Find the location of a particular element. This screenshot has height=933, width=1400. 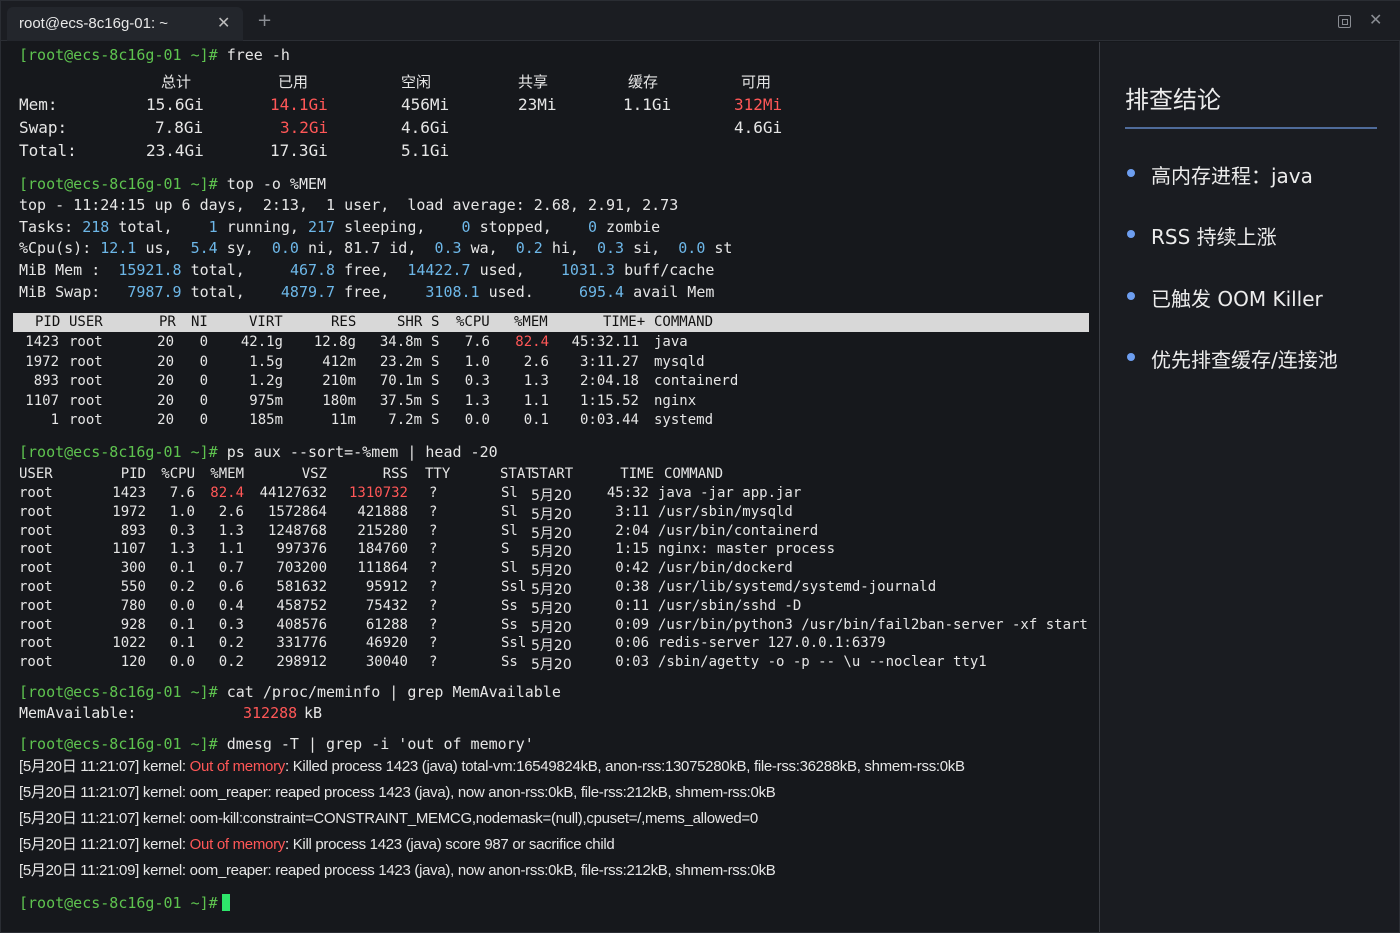

ps-cell-vsz: 997376 is located at coordinates (301, 549).